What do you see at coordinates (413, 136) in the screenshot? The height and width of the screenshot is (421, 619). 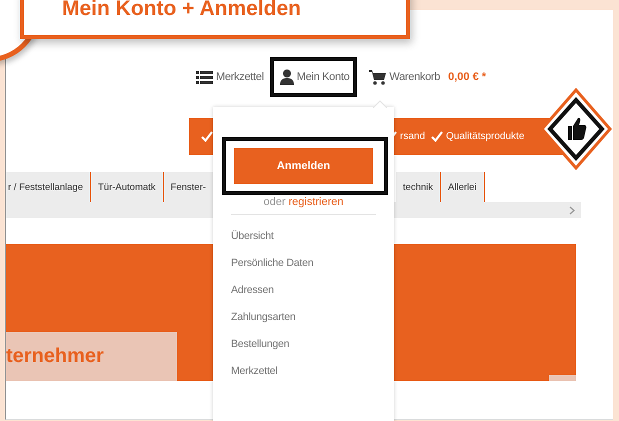 I see `banner-text: rsand` at bounding box center [413, 136].